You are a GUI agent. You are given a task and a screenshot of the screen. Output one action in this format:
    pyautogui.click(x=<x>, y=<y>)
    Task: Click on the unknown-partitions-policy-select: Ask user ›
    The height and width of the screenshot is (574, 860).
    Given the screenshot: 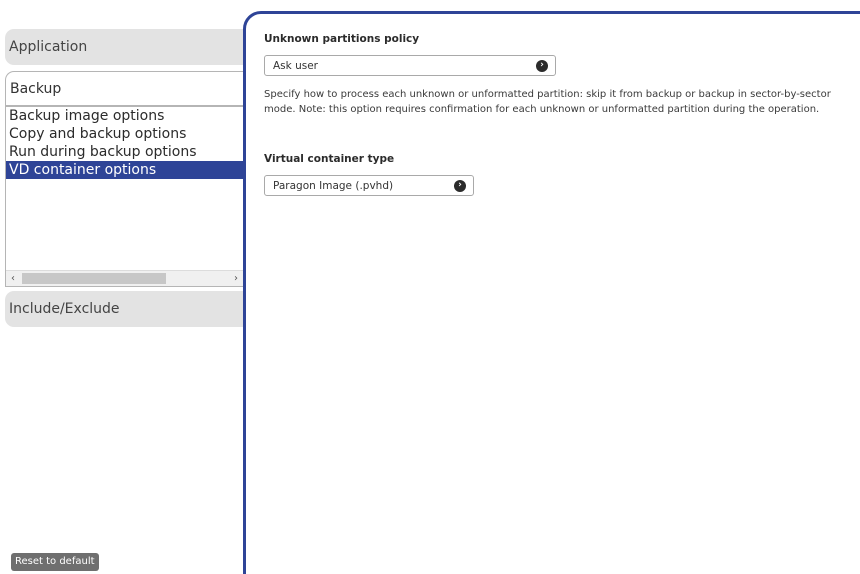 What is the action you would take?
    pyautogui.click(x=410, y=65)
    